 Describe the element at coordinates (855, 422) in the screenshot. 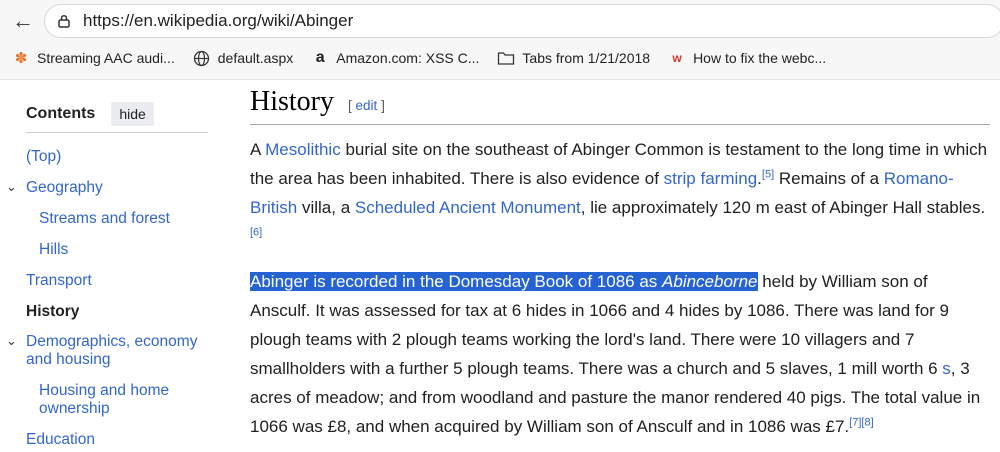

I see `citation-7: [7]` at that location.